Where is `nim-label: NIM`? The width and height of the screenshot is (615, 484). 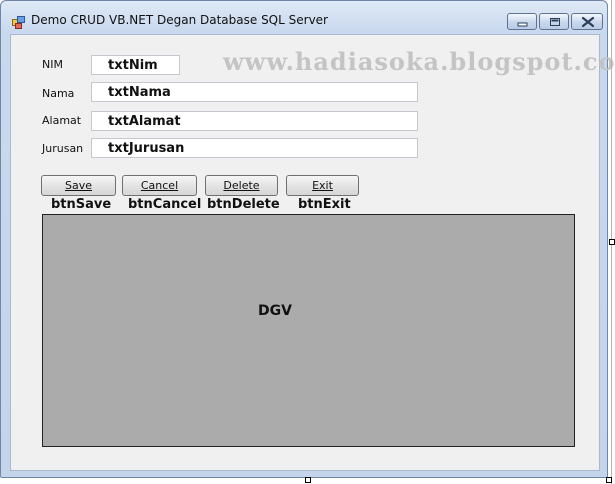 nim-label: NIM is located at coordinates (52, 64).